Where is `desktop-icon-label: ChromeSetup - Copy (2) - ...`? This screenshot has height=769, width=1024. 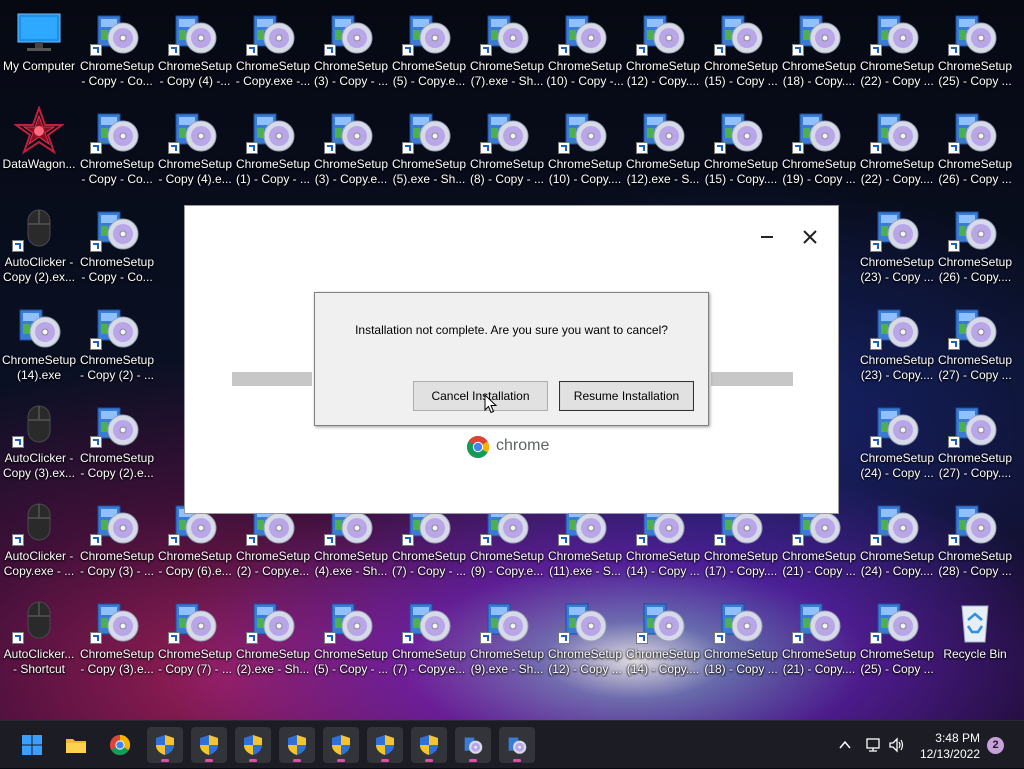 desktop-icon-label: ChromeSetup - Copy (2) - ... is located at coordinates (117, 367).